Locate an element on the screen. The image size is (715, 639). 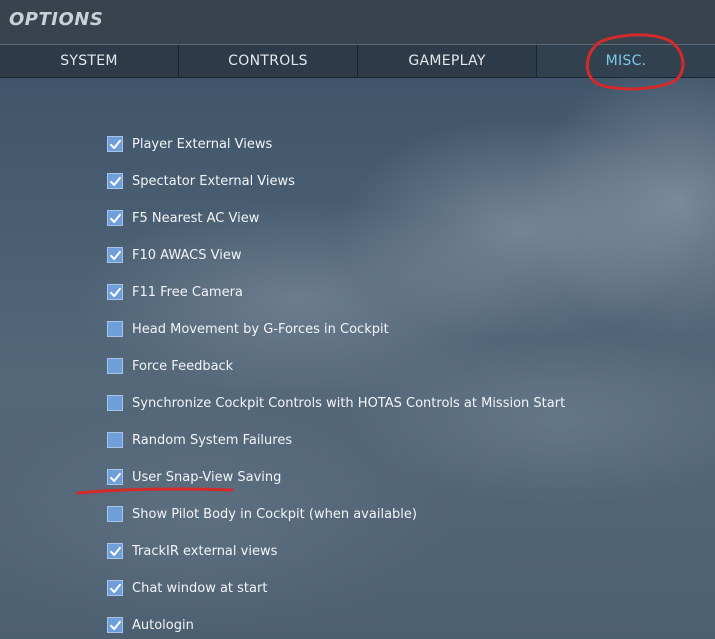
option-label: Spectator External Views is located at coordinates (213, 181).